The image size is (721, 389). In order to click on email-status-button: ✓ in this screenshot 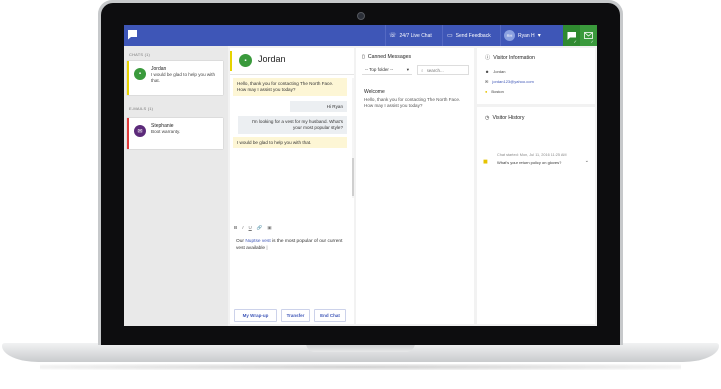, I will do `click(588, 35)`.